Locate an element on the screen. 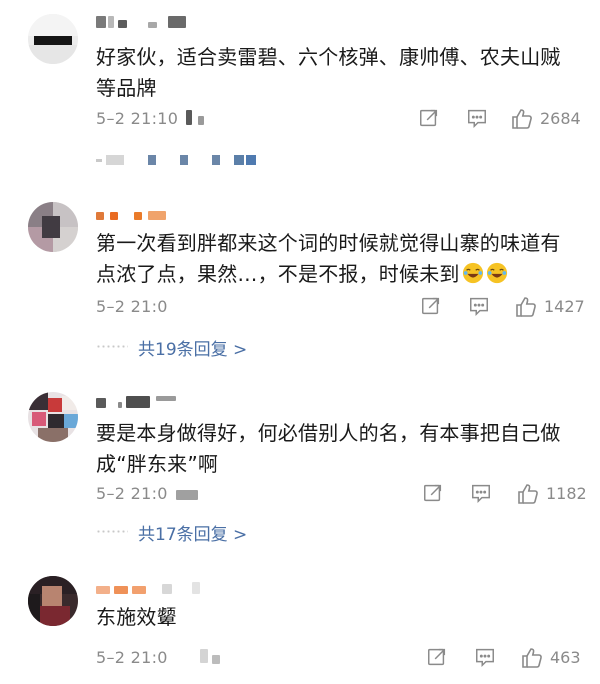 Image resolution: width=600 pixels, height=684 pixels. like-count: 1182 is located at coordinates (566, 493).